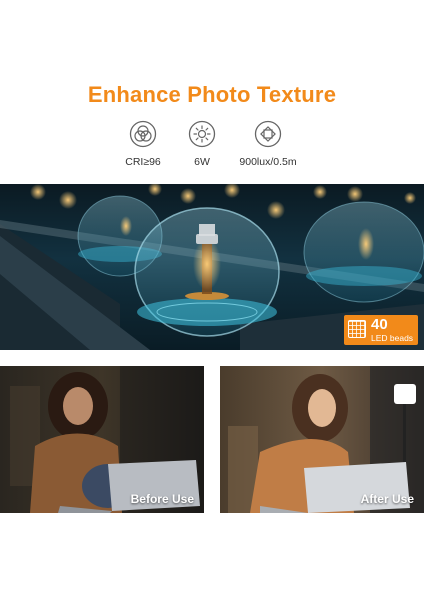  I want to click on led-label: LED beads, so click(392, 338).